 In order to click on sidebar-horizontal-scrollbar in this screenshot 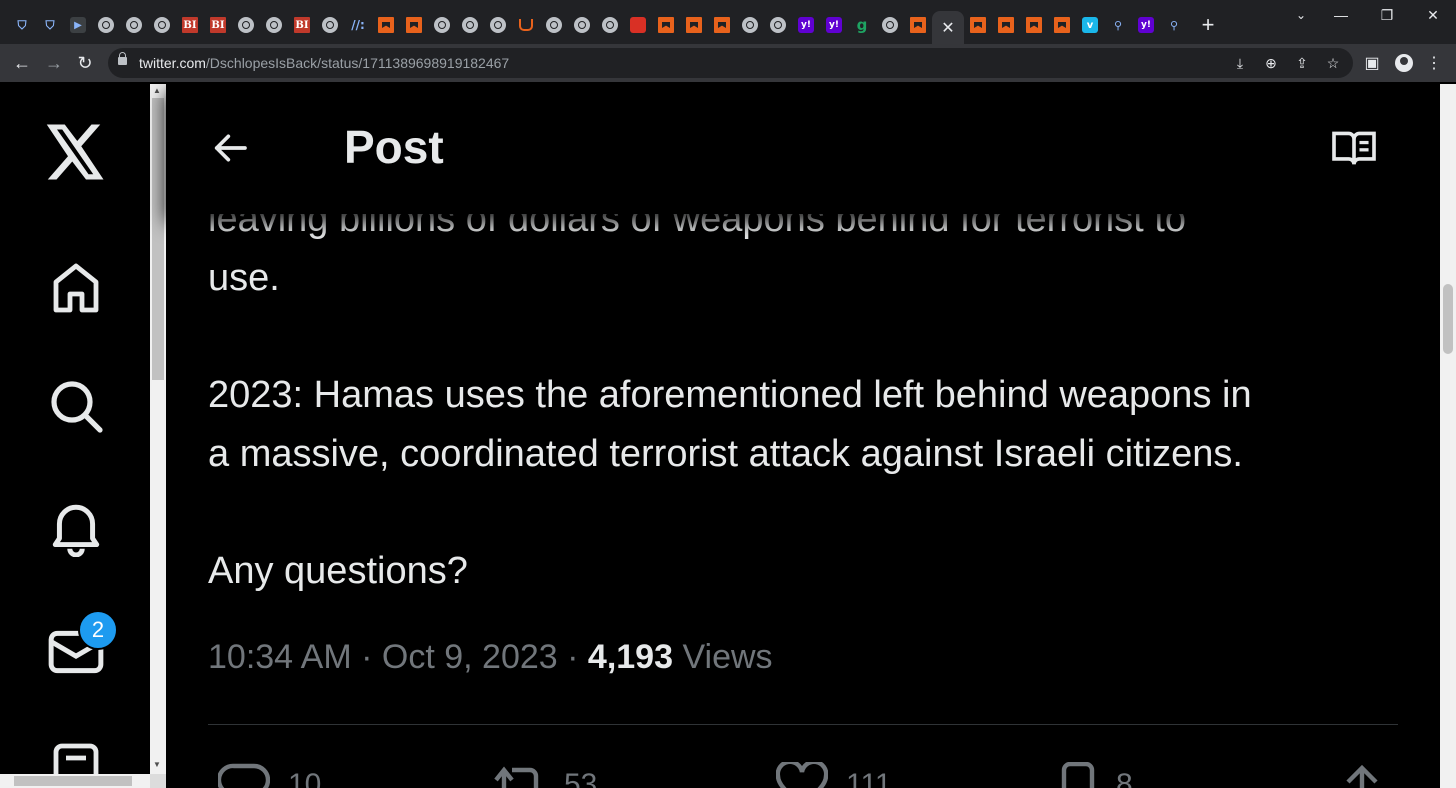, I will do `click(75, 781)`.